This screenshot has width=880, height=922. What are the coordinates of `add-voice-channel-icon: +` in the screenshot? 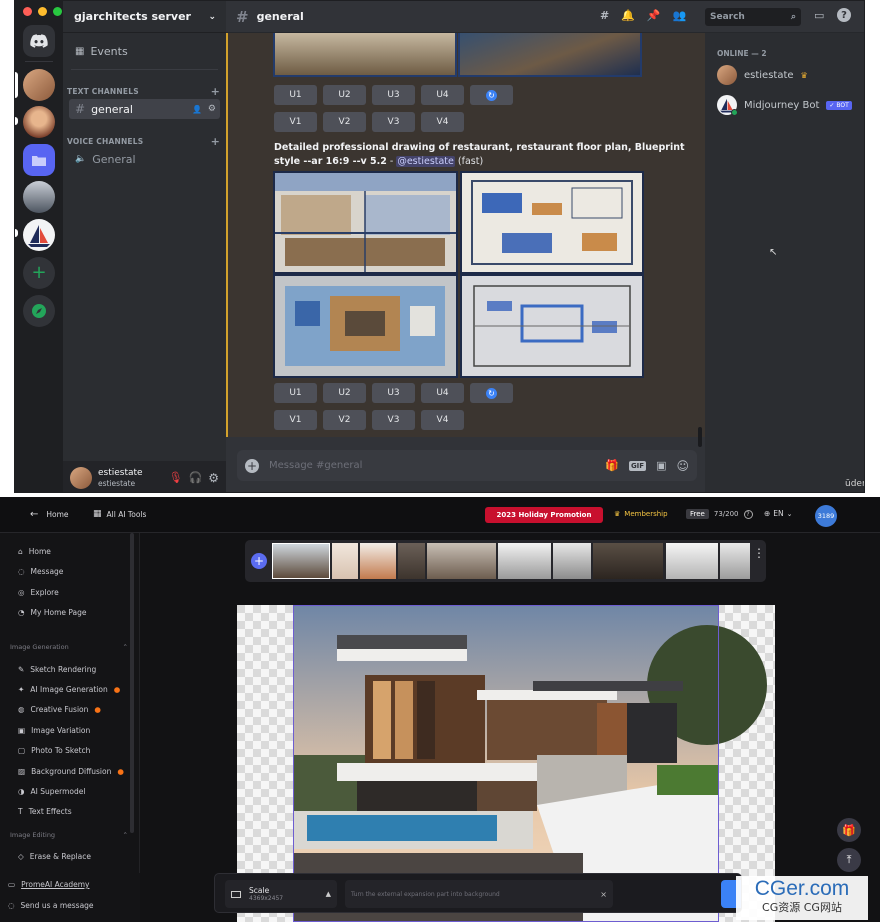 It's located at (215, 141).